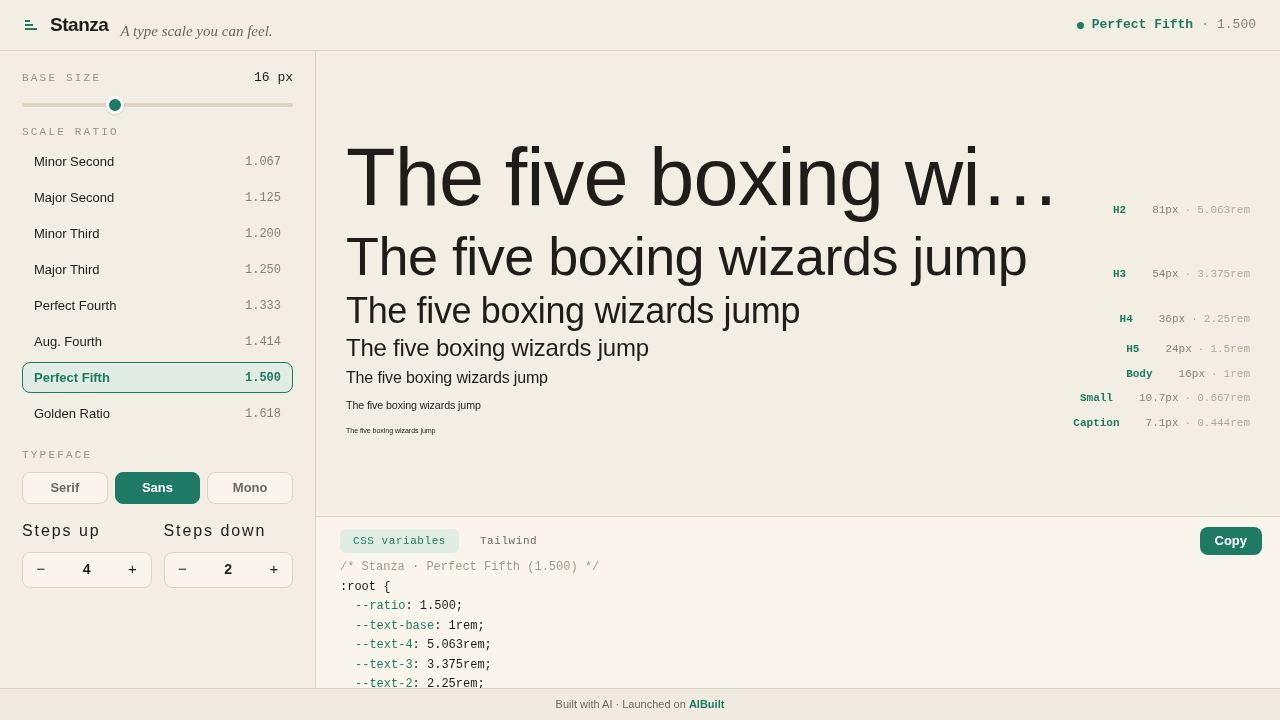 Image resolution: width=1280 pixels, height=720 pixels. What do you see at coordinates (1119, 210) in the screenshot?
I see `style-name: H2` at bounding box center [1119, 210].